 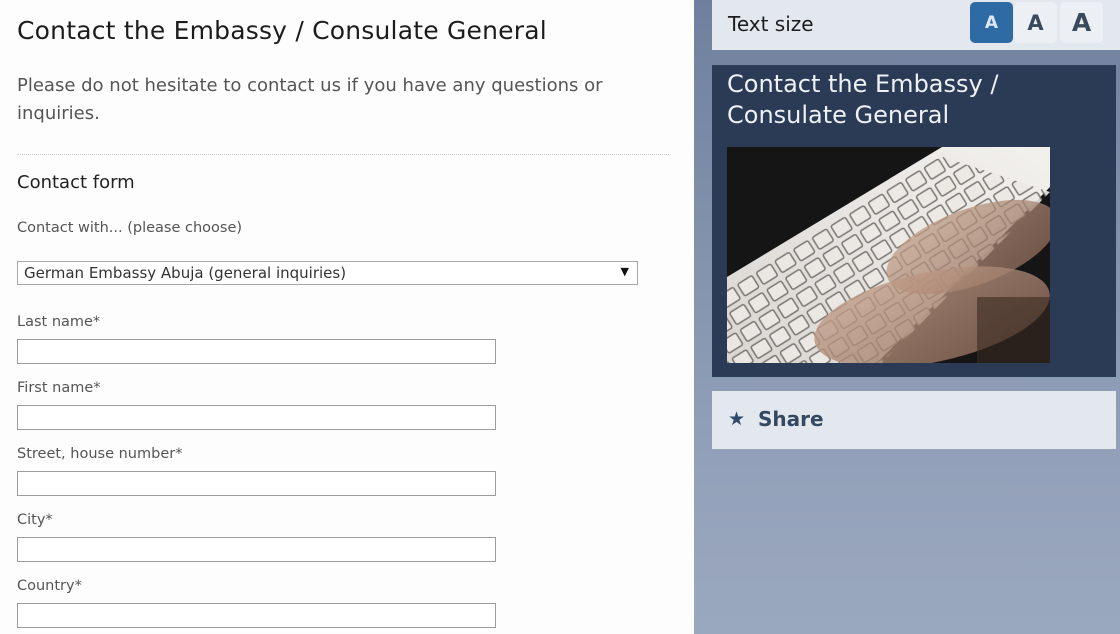 What do you see at coordinates (737, 419) in the screenshot?
I see `star-icon: ★` at bounding box center [737, 419].